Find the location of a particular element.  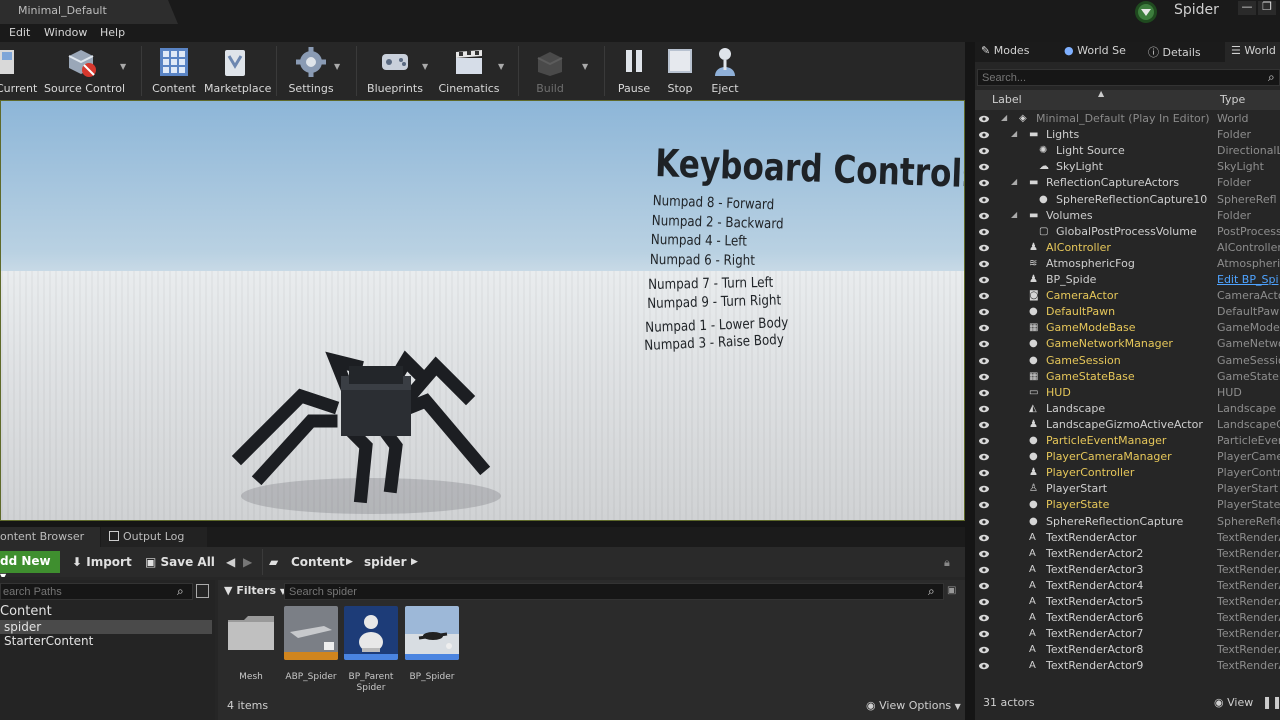

outliner-row: A TextRenderActor2 TextRenderA is located at coordinates (1127, 554).